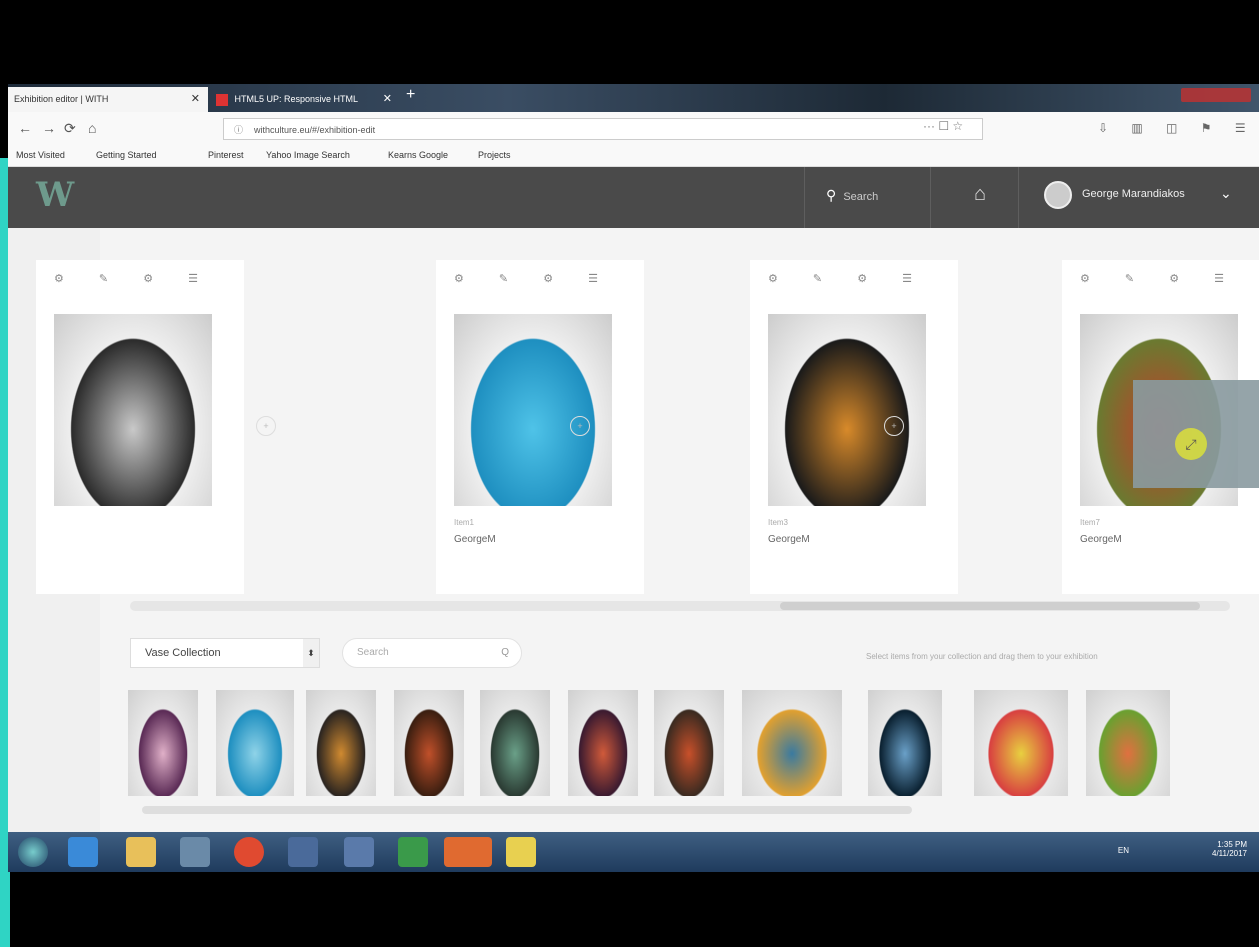 The image size is (1259, 947). What do you see at coordinates (49, 128) in the screenshot?
I see `forward-icon: →` at bounding box center [49, 128].